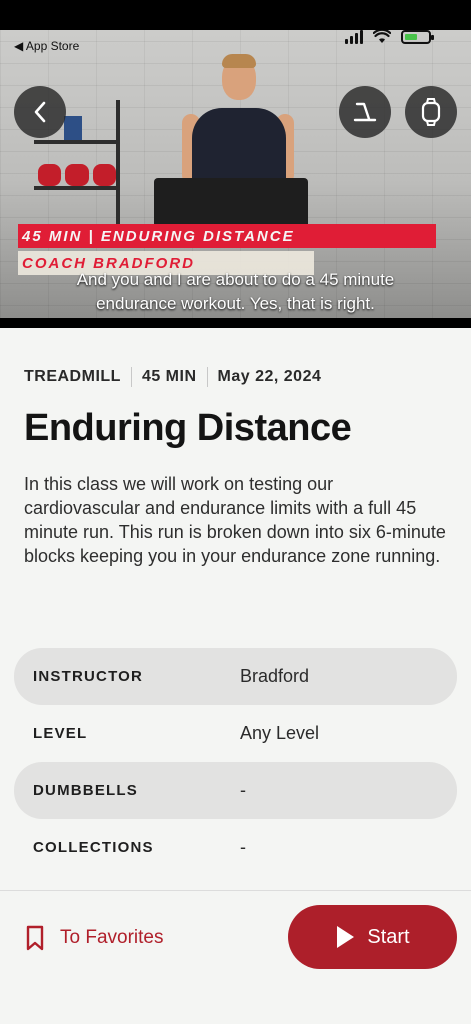 The height and width of the screenshot is (1024, 471). I want to click on status-bar: ◀ App Store, so click(235, 28).